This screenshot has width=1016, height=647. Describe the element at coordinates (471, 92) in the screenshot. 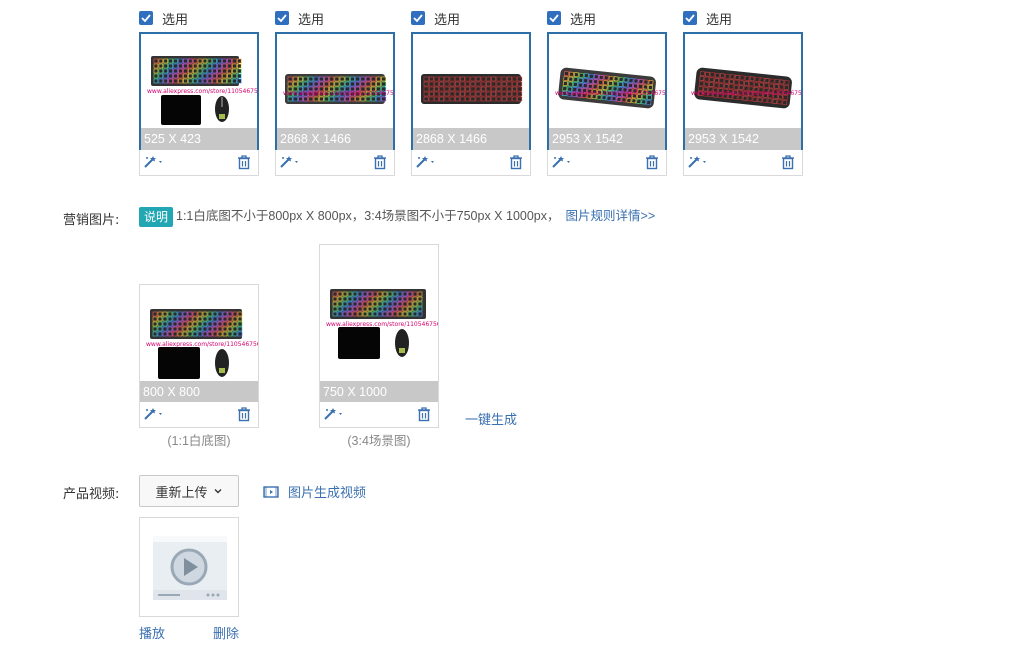

I see `product-image-thumbnail: 2868 X 1466` at that location.